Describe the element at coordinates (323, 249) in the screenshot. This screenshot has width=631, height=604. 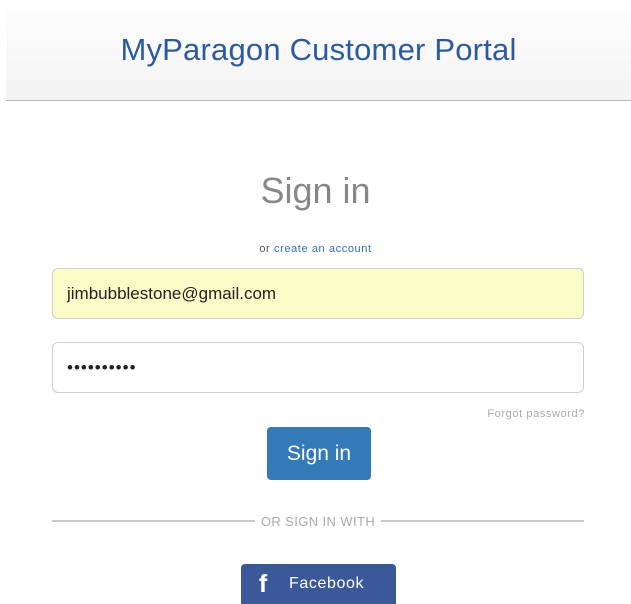
I see `create-account-link: create an account` at that location.